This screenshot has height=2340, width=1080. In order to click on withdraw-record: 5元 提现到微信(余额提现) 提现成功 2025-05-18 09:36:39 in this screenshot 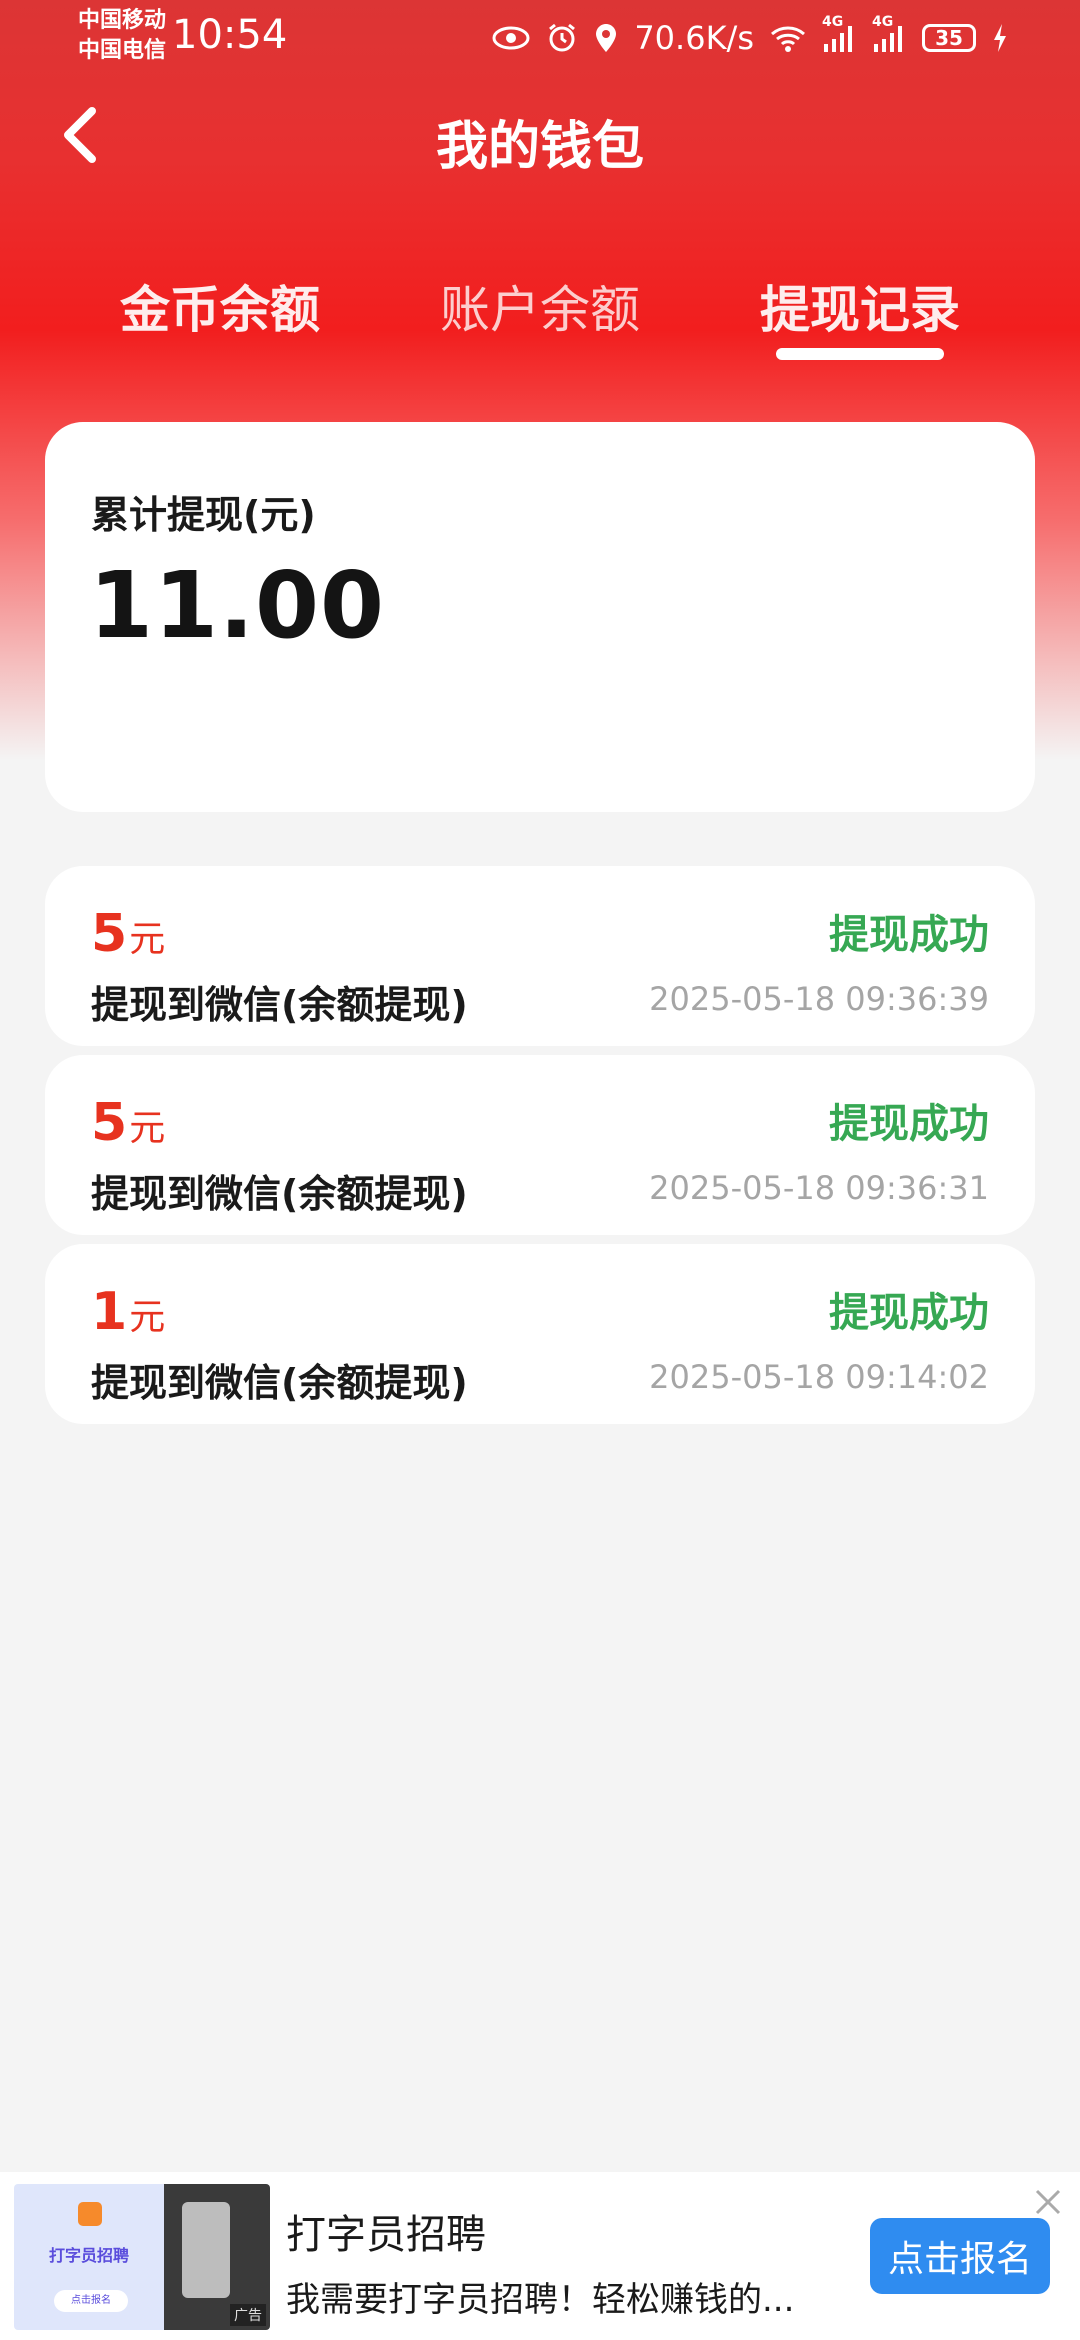, I will do `click(540, 956)`.